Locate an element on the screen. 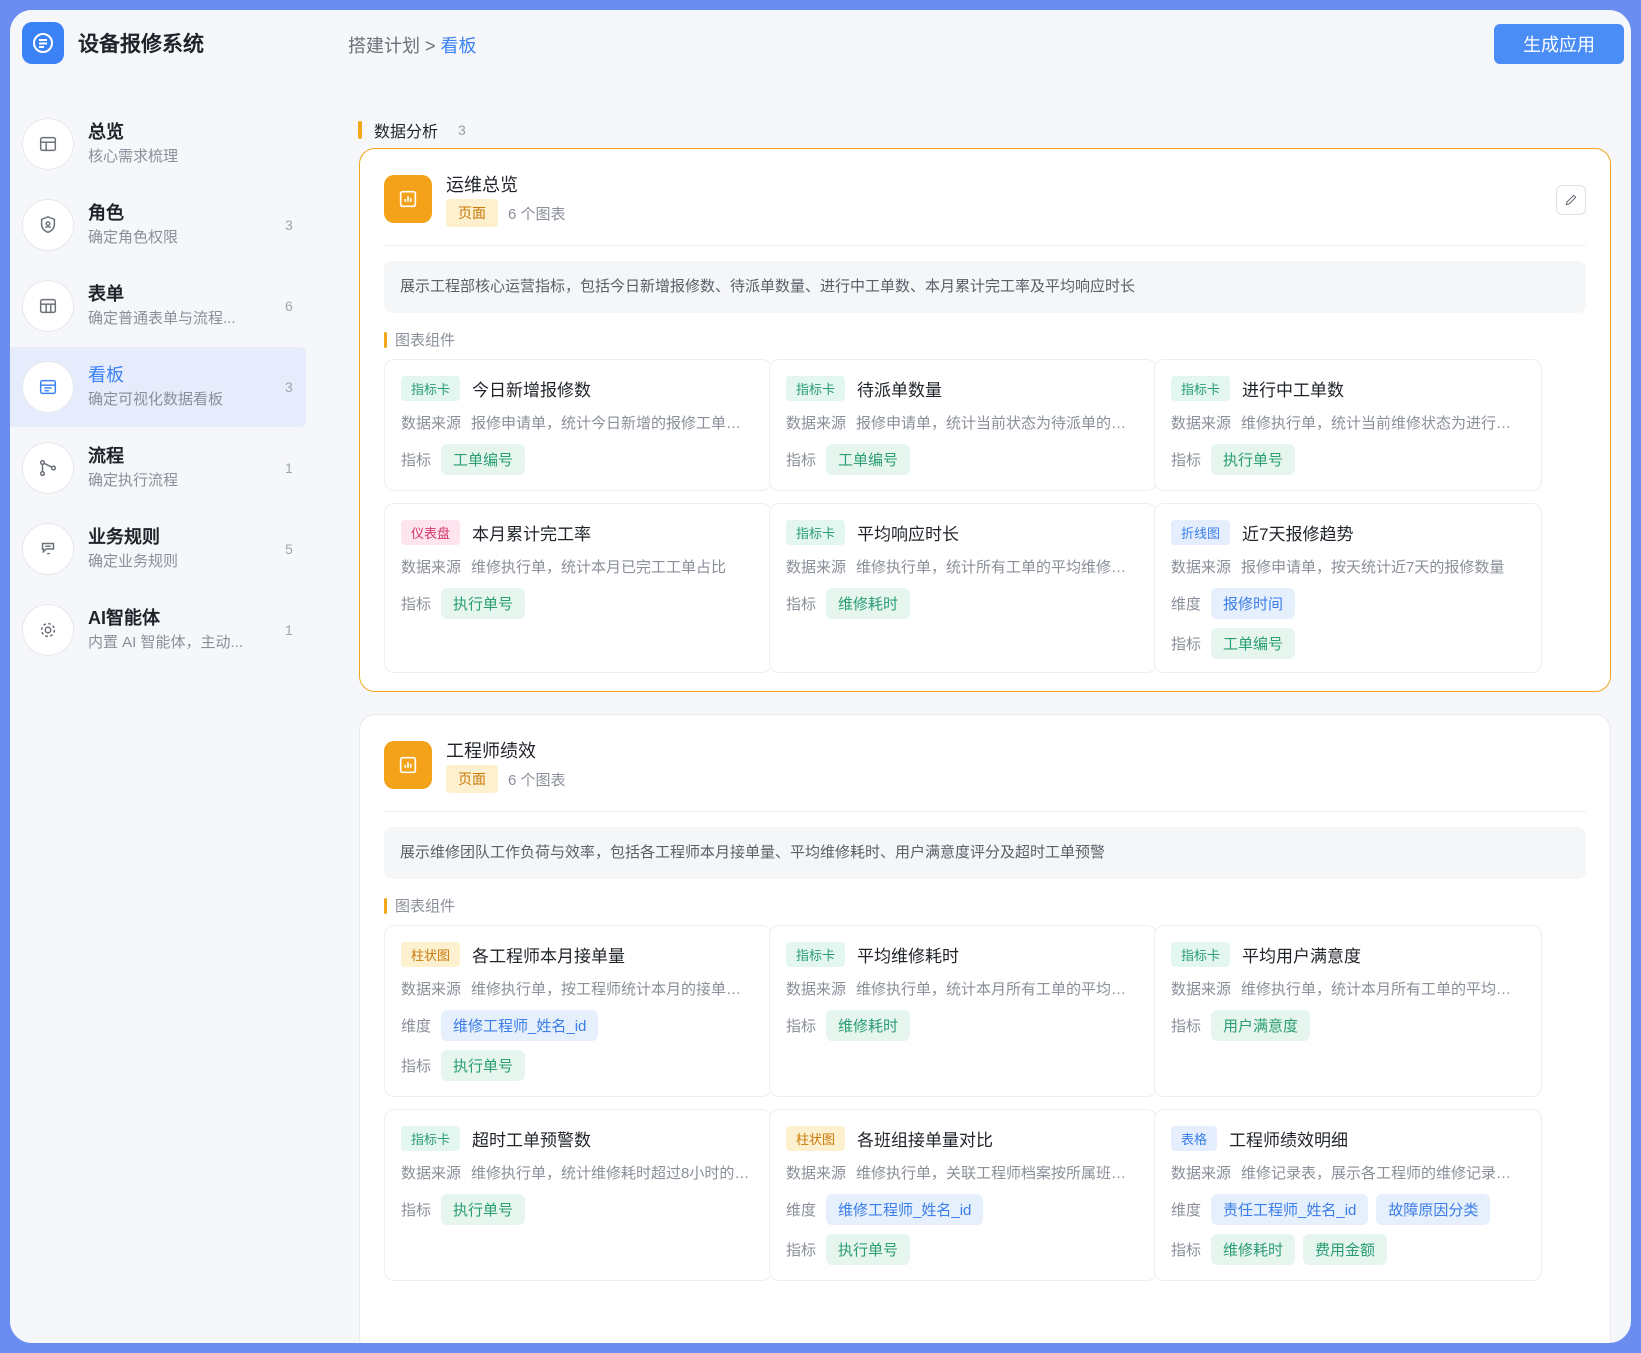 Image resolution: width=1641 pixels, height=1353 pixels. table-icon is located at coordinates (48, 144).